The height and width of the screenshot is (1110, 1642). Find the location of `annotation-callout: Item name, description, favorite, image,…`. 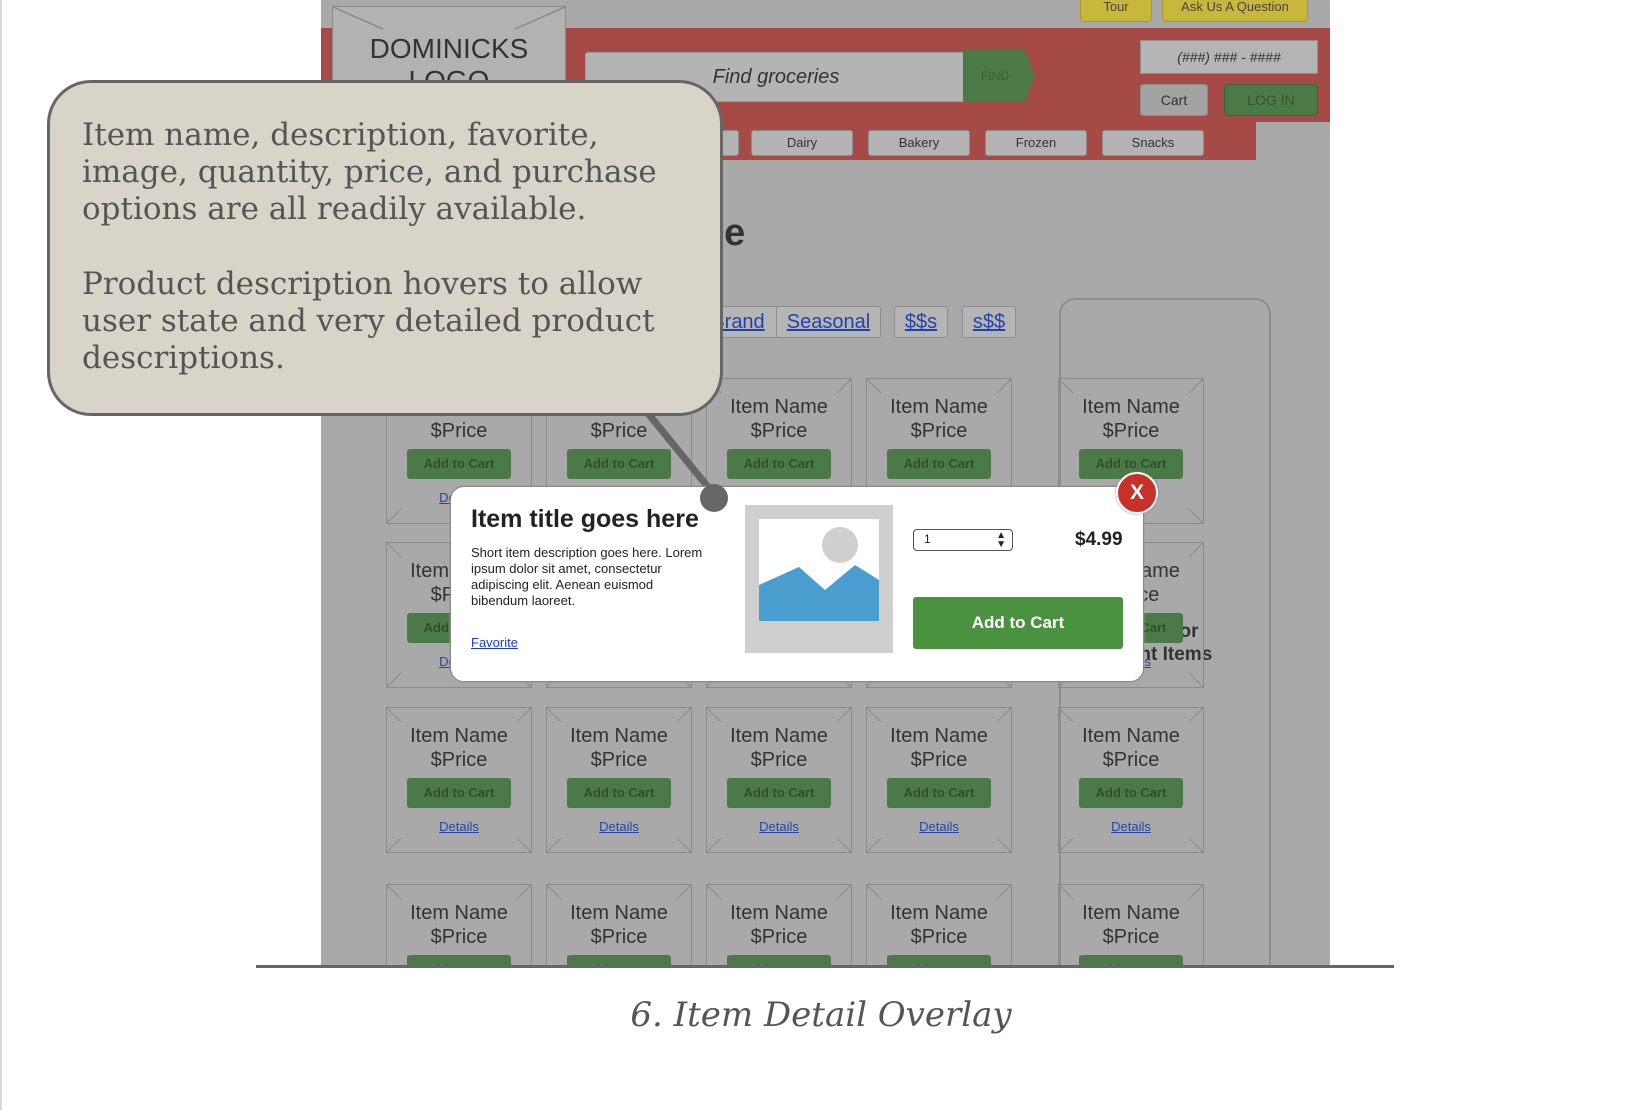

annotation-callout: Item name, description, favorite, image,… is located at coordinates (385, 248).